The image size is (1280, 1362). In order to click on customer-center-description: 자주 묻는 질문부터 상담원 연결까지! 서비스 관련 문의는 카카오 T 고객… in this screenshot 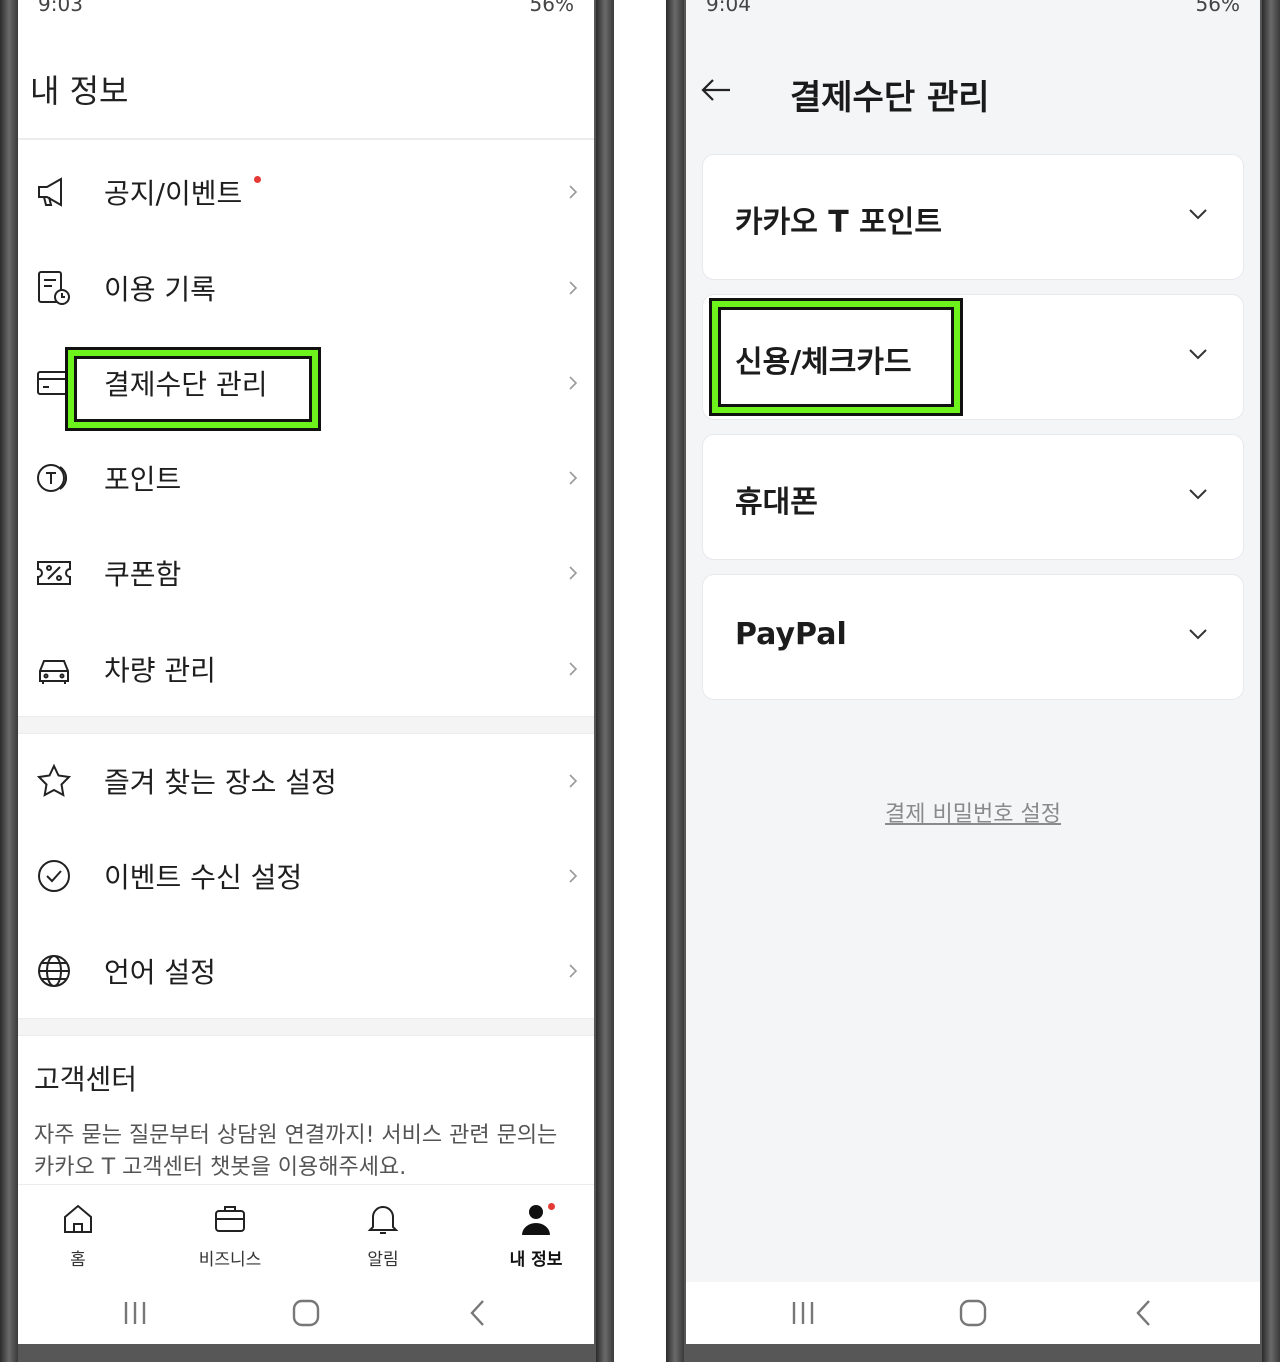, I will do `click(296, 1151)`.